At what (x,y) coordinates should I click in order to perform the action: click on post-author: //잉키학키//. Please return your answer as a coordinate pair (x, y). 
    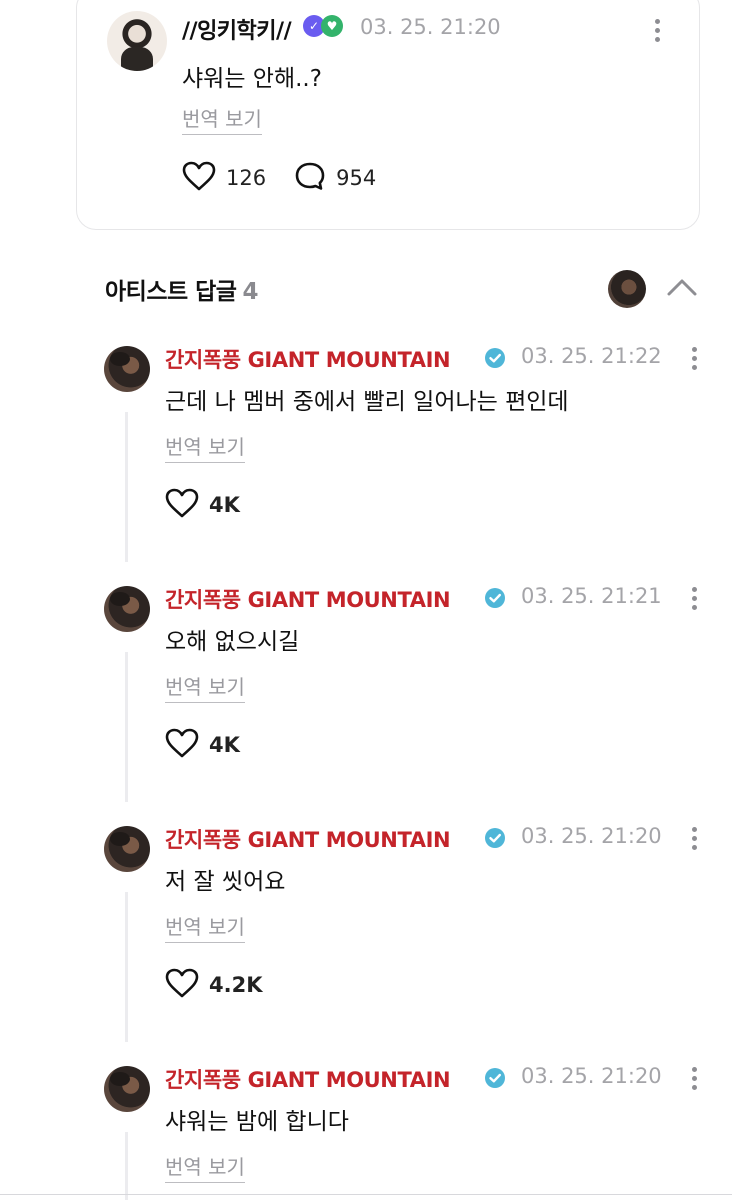
    Looking at the image, I should click on (237, 29).